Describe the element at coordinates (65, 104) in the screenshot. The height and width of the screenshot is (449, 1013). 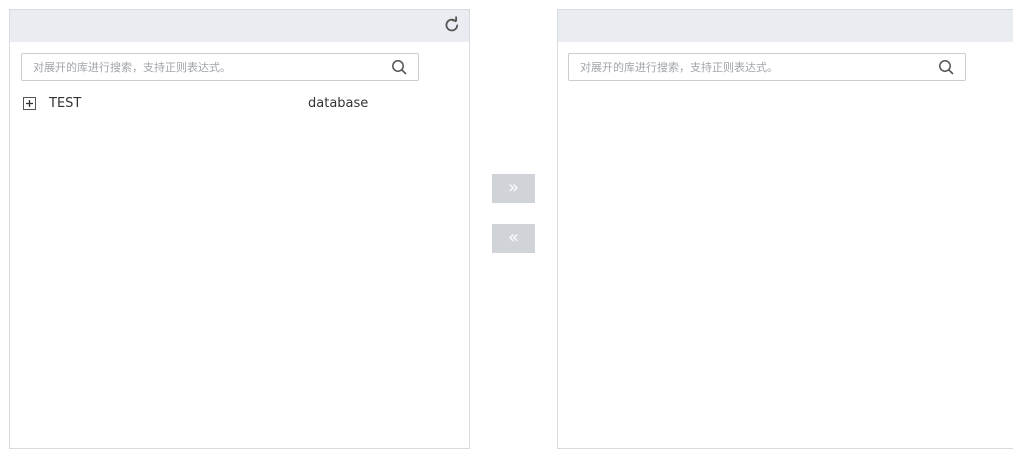
I see `tree-item-name: TEST` at that location.